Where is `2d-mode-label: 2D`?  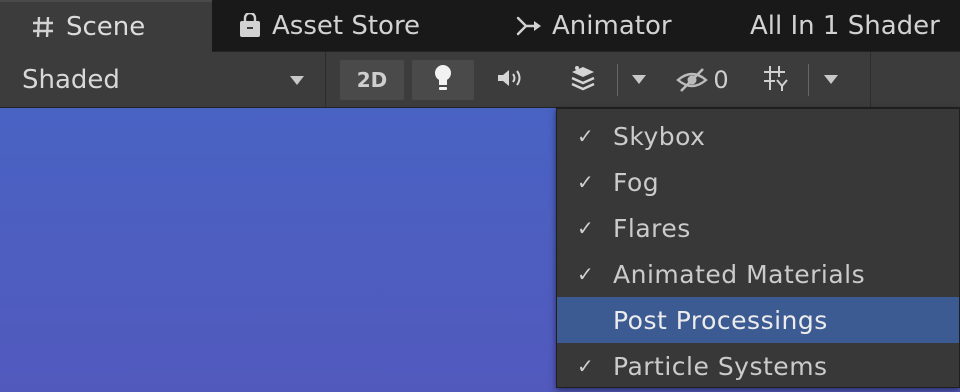 2d-mode-label: 2D is located at coordinates (372, 80).